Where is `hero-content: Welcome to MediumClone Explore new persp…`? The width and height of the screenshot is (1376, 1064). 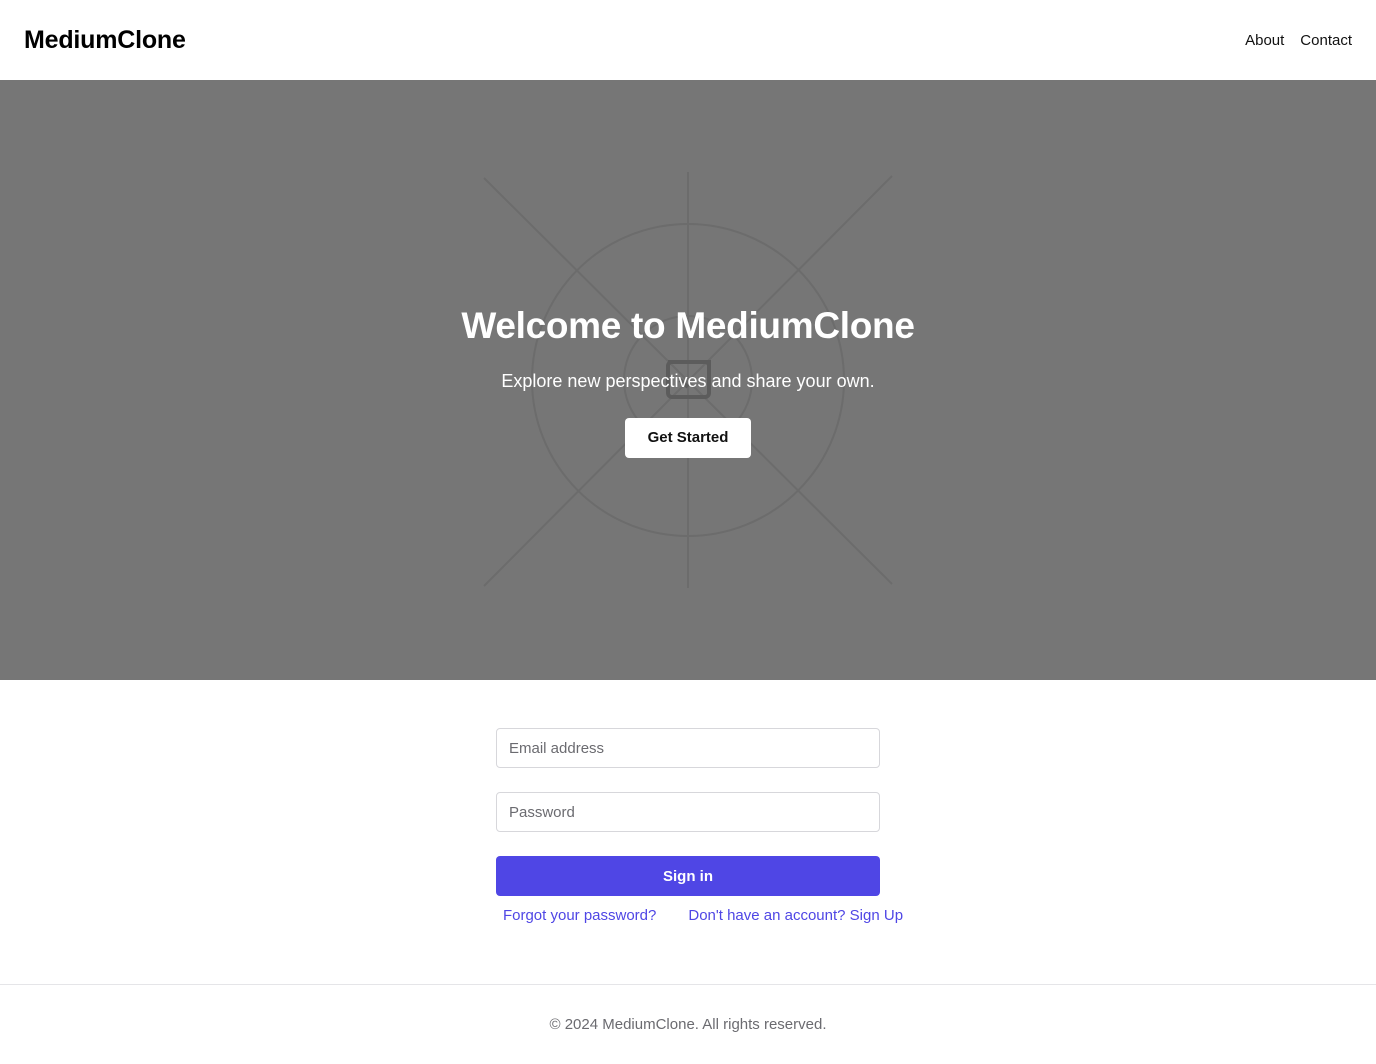 hero-content: Welcome to MediumClone Explore new persp… is located at coordinates (688, 380).